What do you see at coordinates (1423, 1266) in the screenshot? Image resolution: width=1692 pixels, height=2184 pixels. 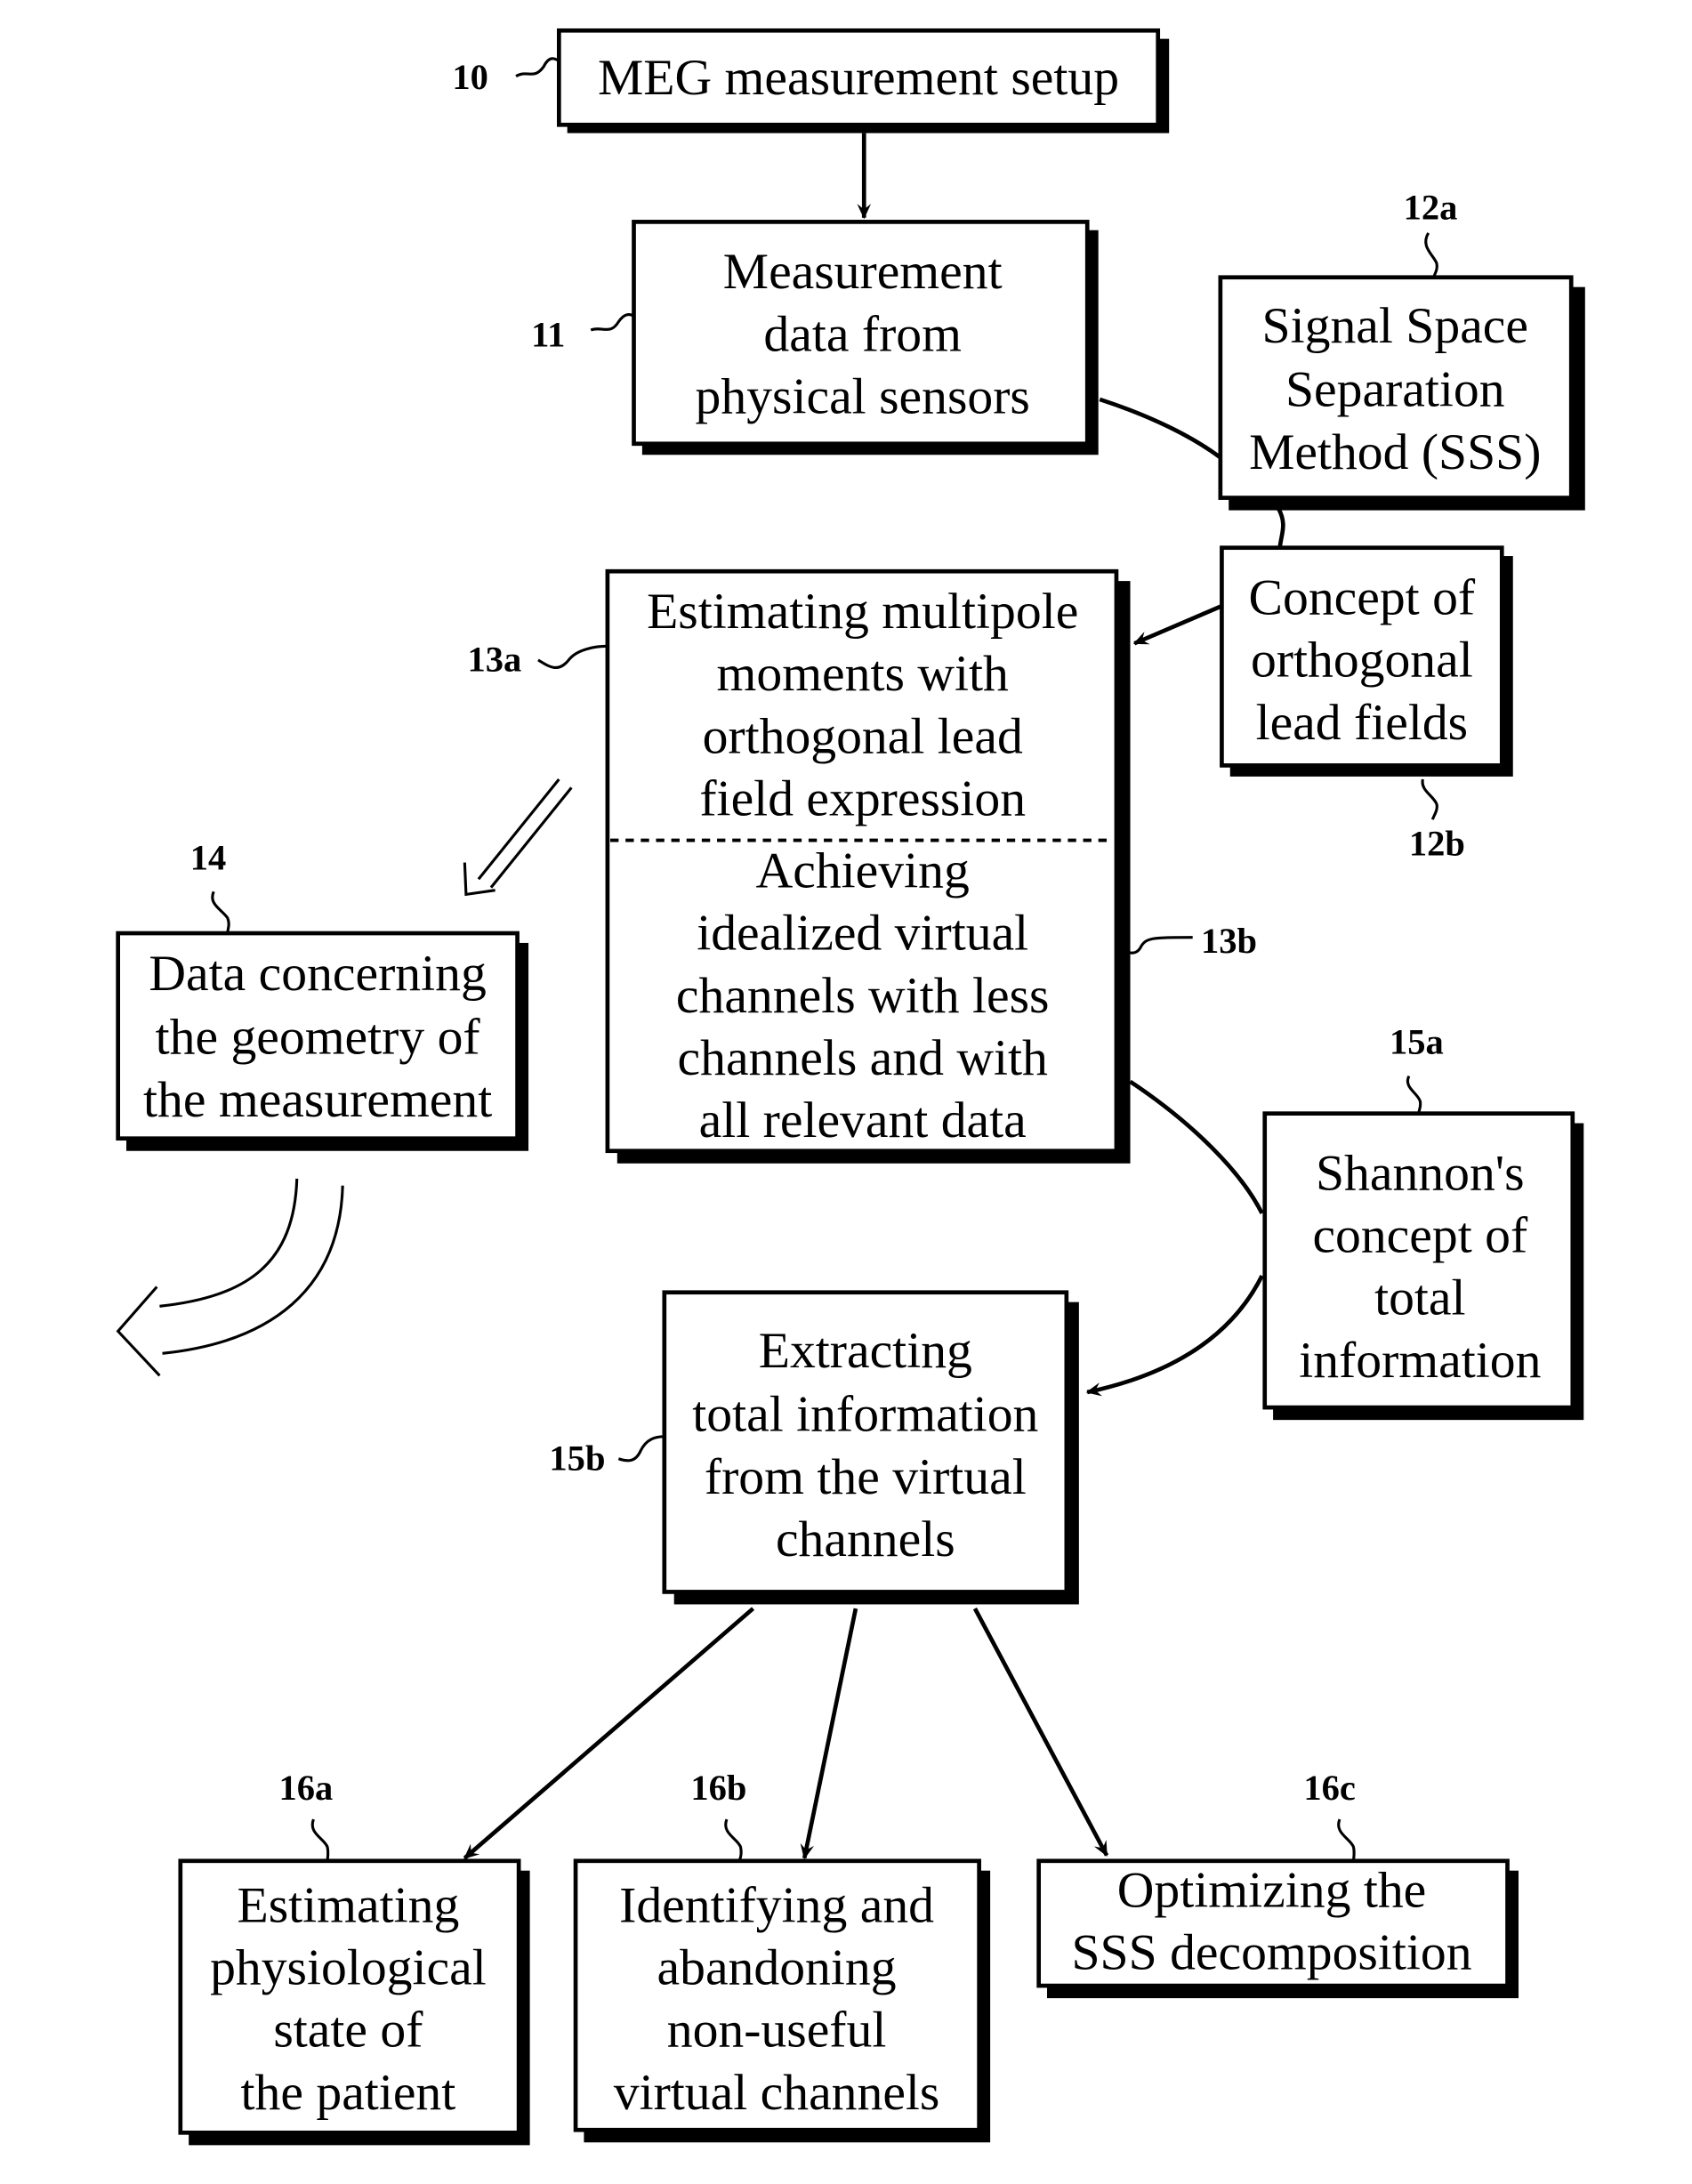 I see `node-15a: Shannon's concept of total information` at bounding box center [1423, 1266].